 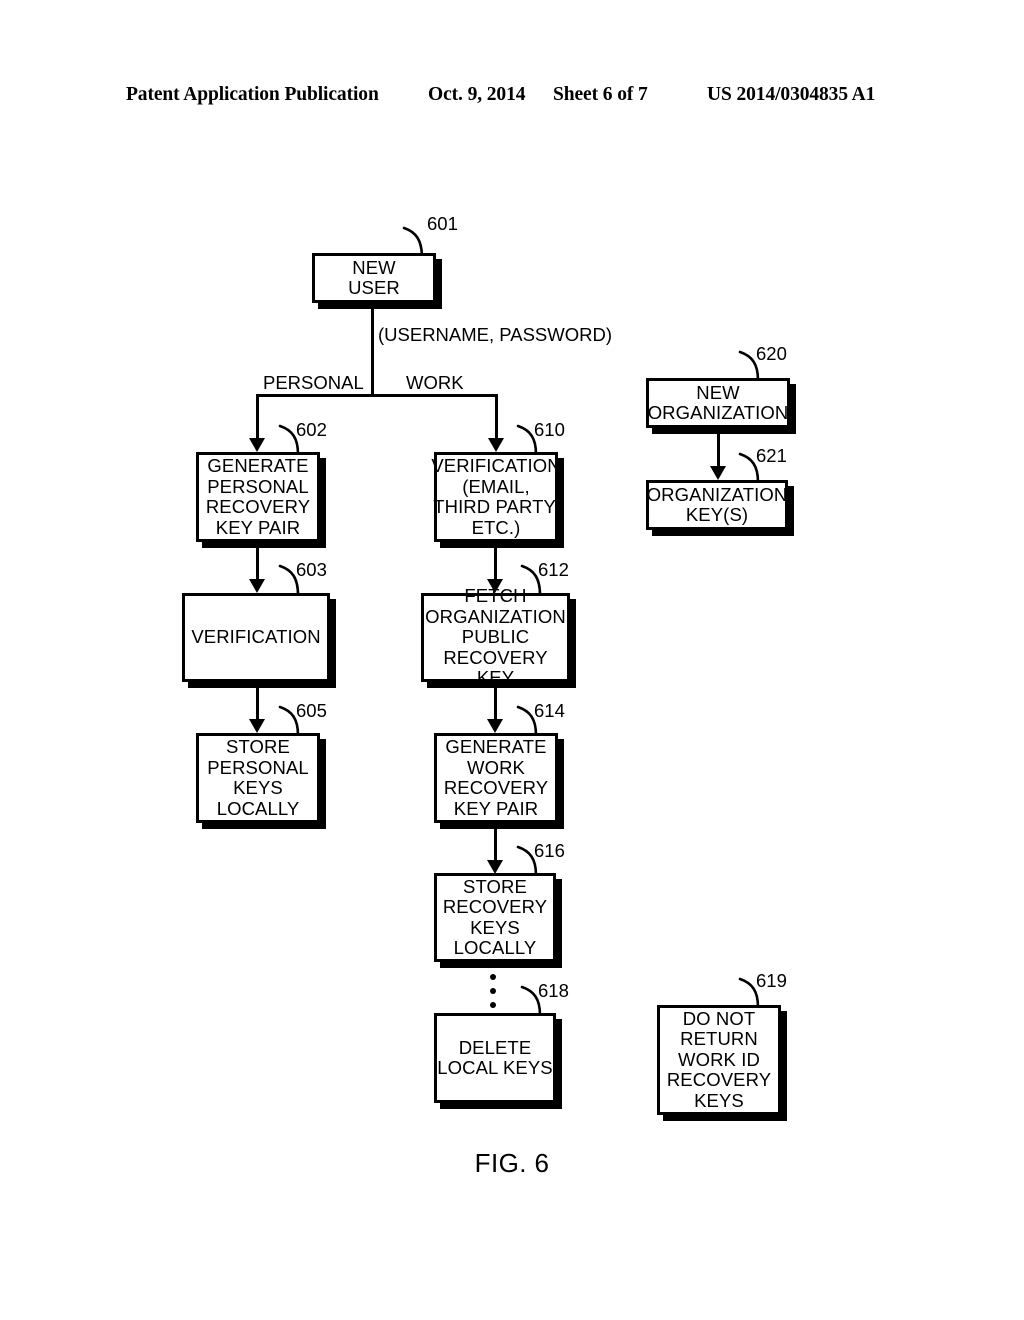 I want to click on node-store-personal-keys-locally: STORE PERSONAL KEYS LOCALLY, so click(x=258, y=778).